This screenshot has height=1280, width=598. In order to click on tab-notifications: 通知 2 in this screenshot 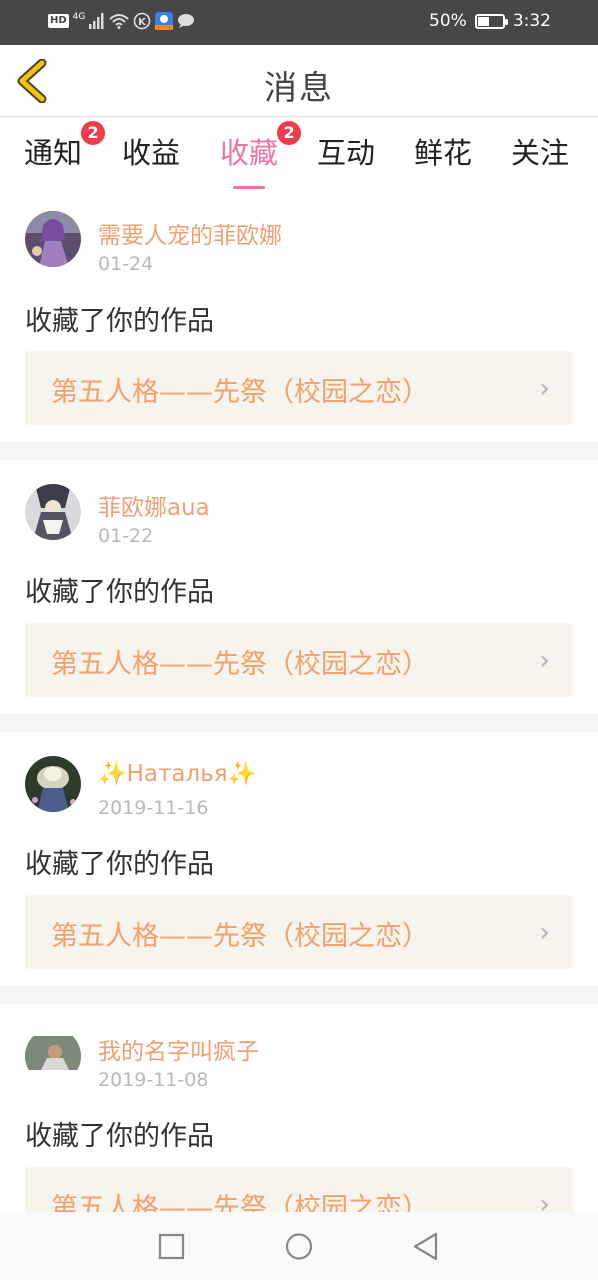, I will do `click(65, 146)`.